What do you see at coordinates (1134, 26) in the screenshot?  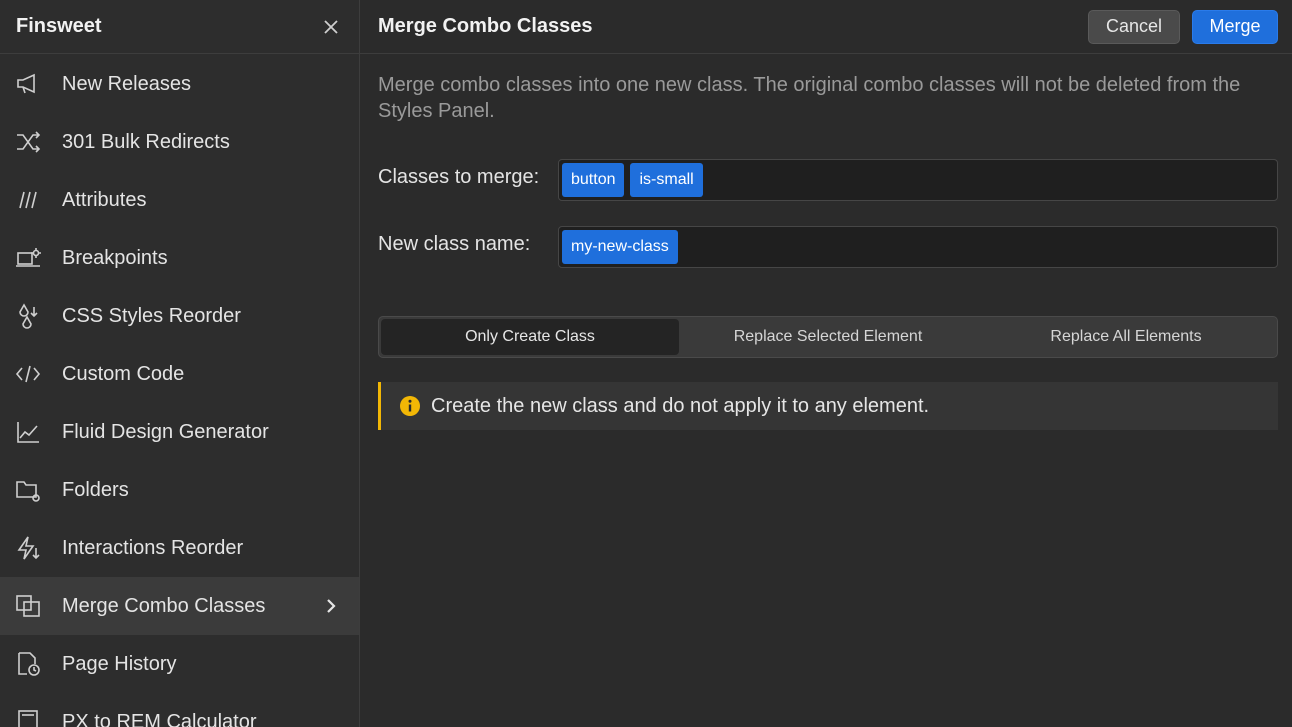 I see `cancel-button: Cancel` at bounding box center [1134, 26].